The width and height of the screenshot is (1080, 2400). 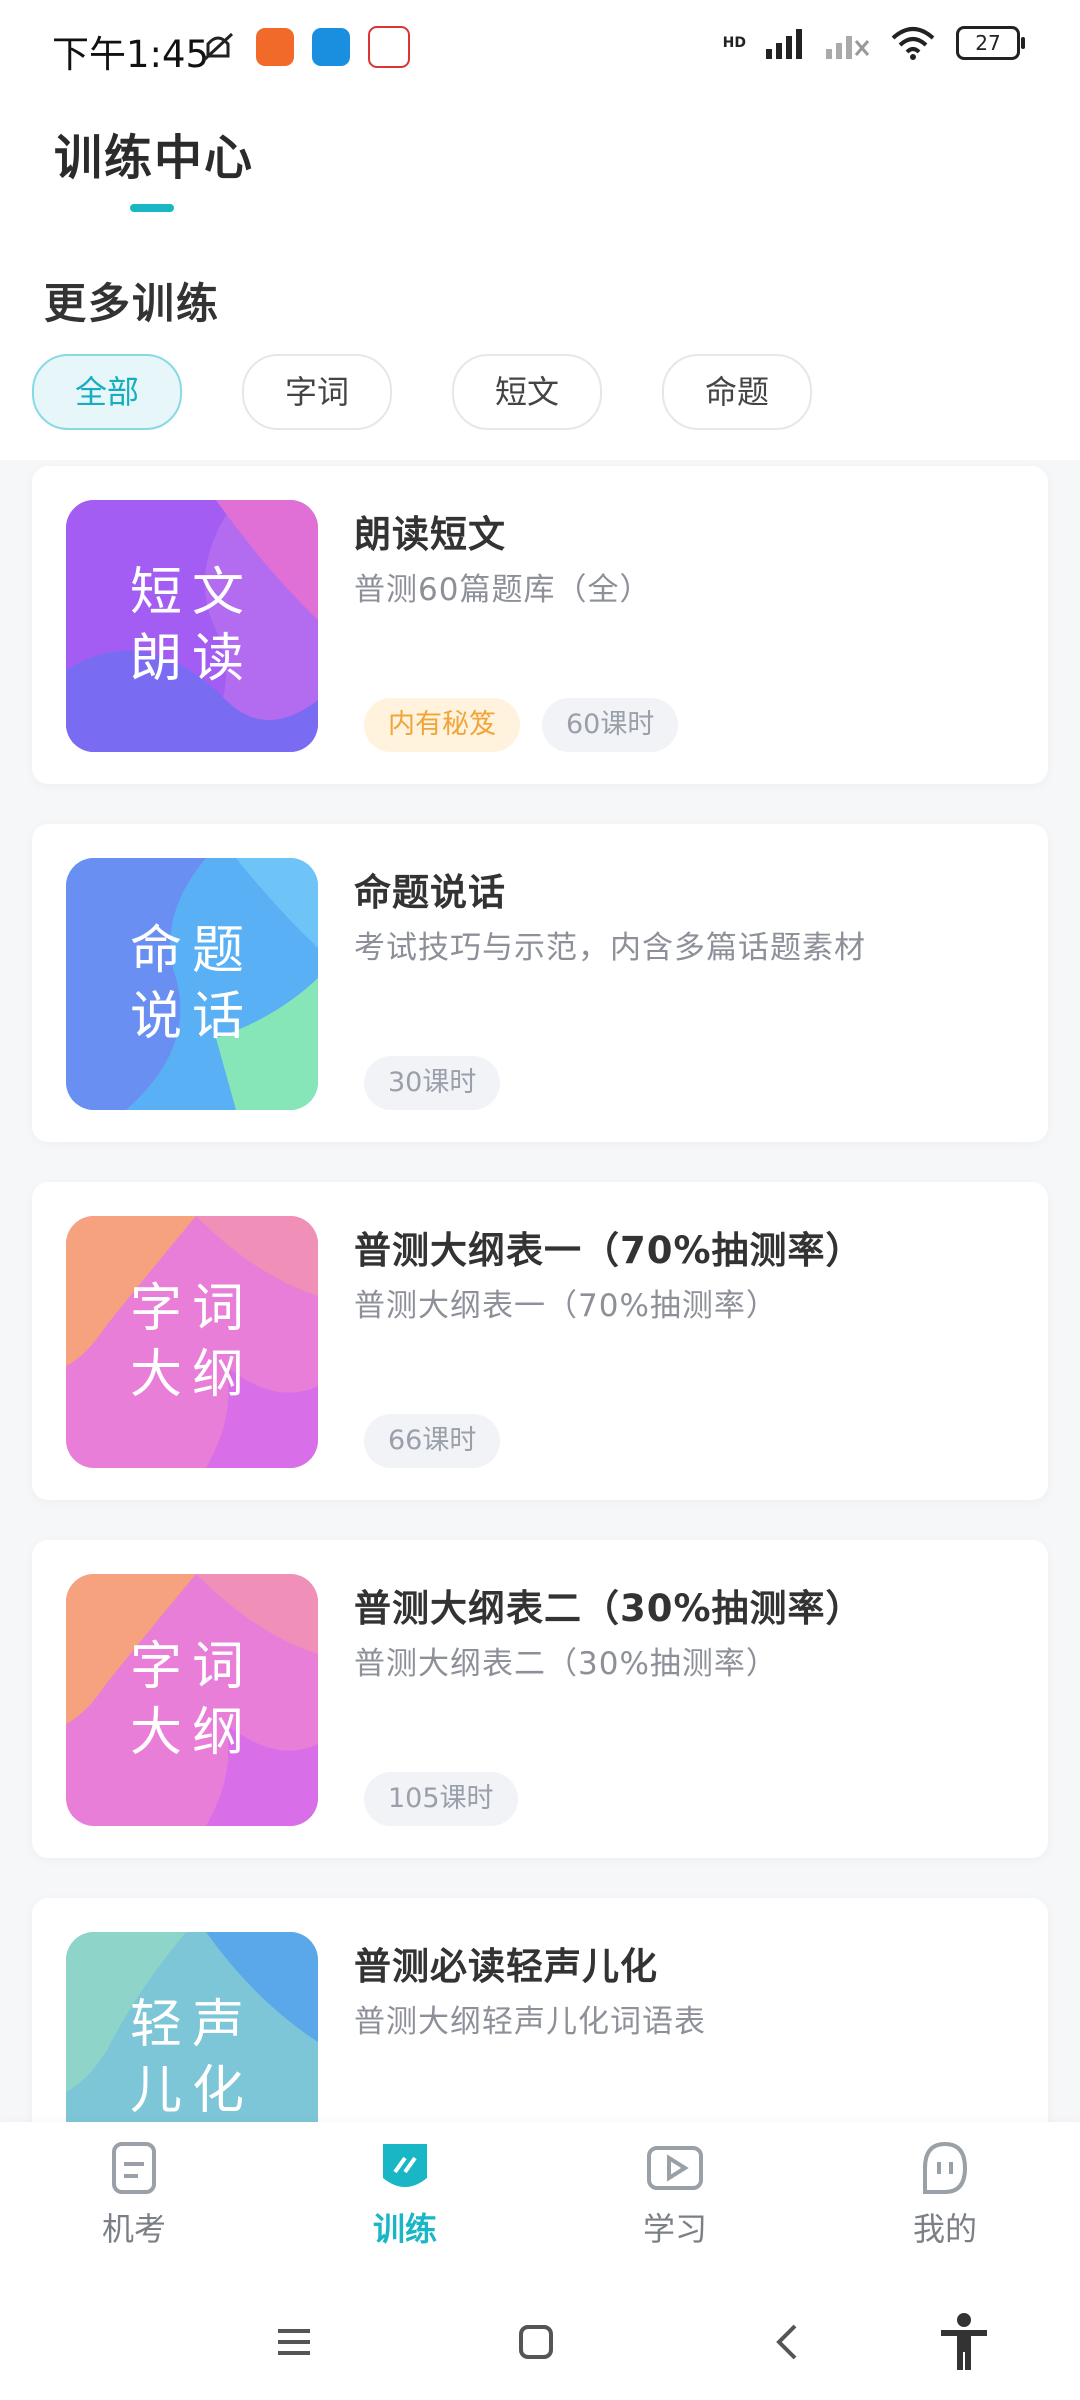 I want to click on tab-label: 训练, so click(x=404, y=2229).